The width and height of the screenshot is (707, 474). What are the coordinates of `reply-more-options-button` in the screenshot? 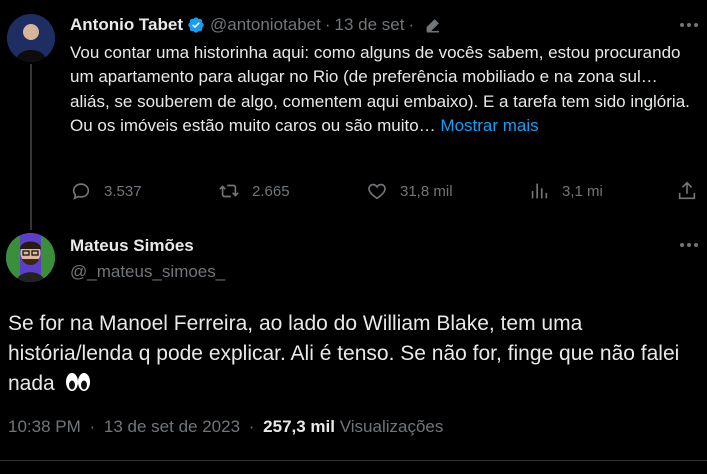 It's located at (689, 247).